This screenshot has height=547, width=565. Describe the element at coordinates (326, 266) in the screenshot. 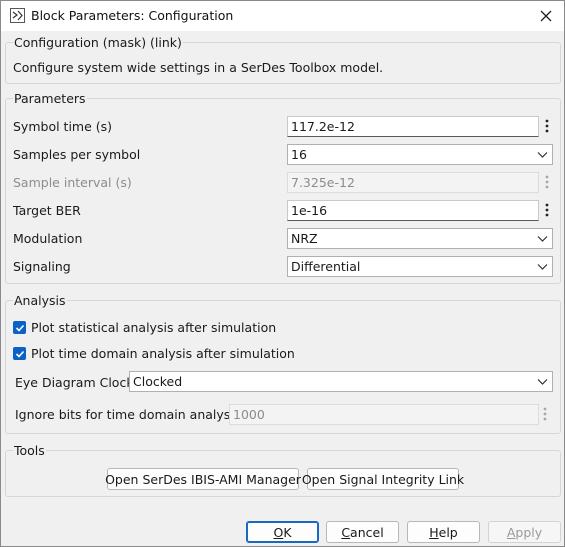

I see `signaling-value: Differential` at that location.